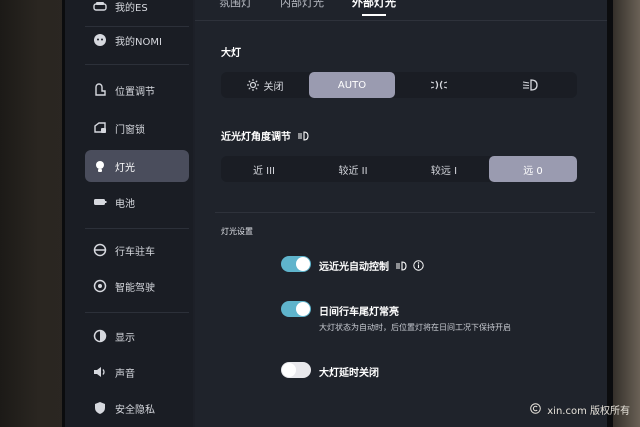  Describe the element at coordinates (125, 204) in the screenshot. I see `sidebar-item-label: 电池` at that location.